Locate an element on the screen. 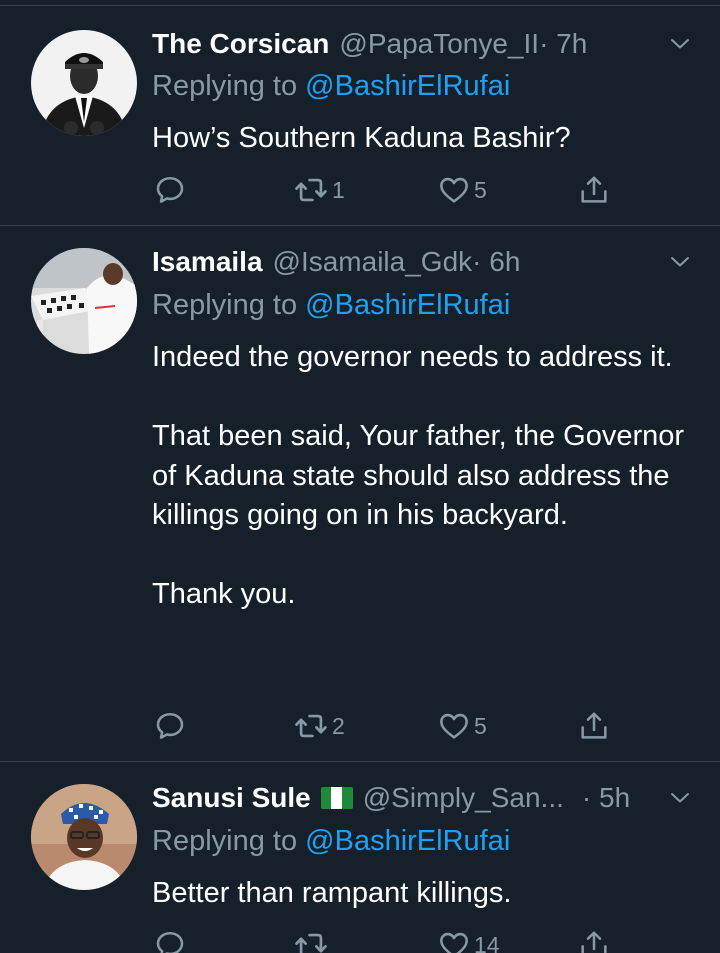 This screenshot has height=953, width=720. display-name: The Corsican is located at coordinates (240, 44).